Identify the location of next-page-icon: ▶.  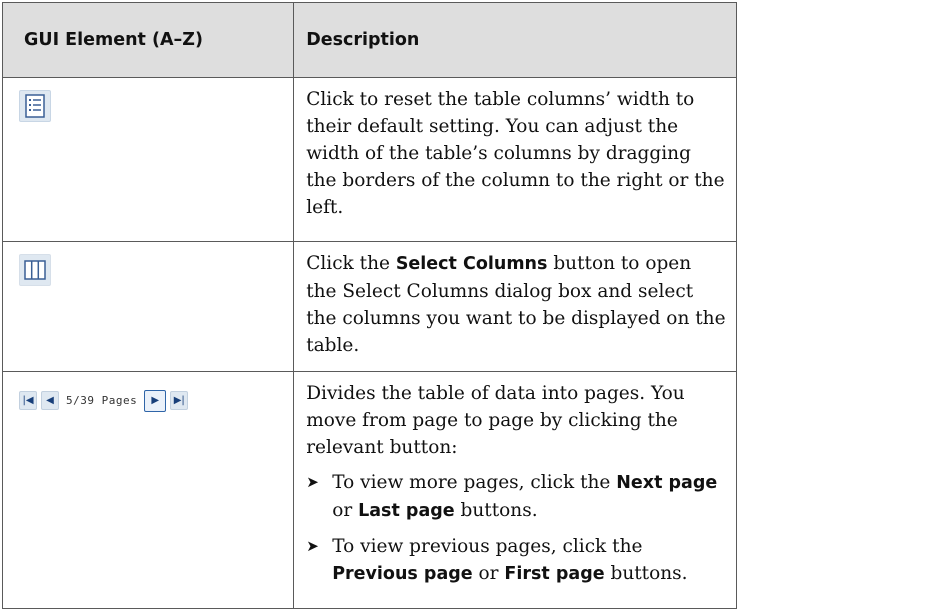
(155, 400).